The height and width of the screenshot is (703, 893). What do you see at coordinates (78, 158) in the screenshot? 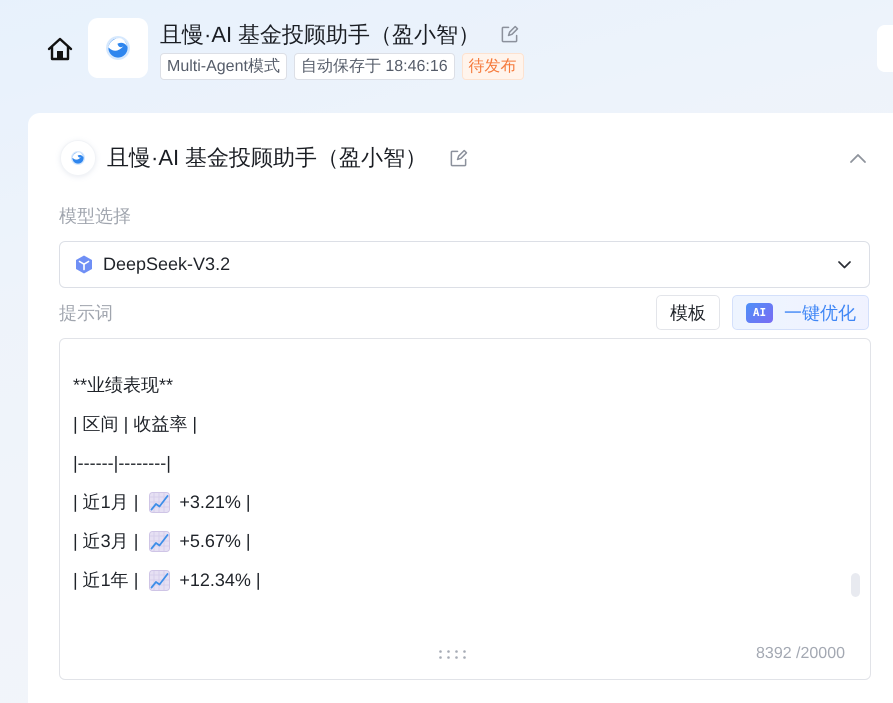
I see `agent-logo-icon` at bounding box center [78, 158].